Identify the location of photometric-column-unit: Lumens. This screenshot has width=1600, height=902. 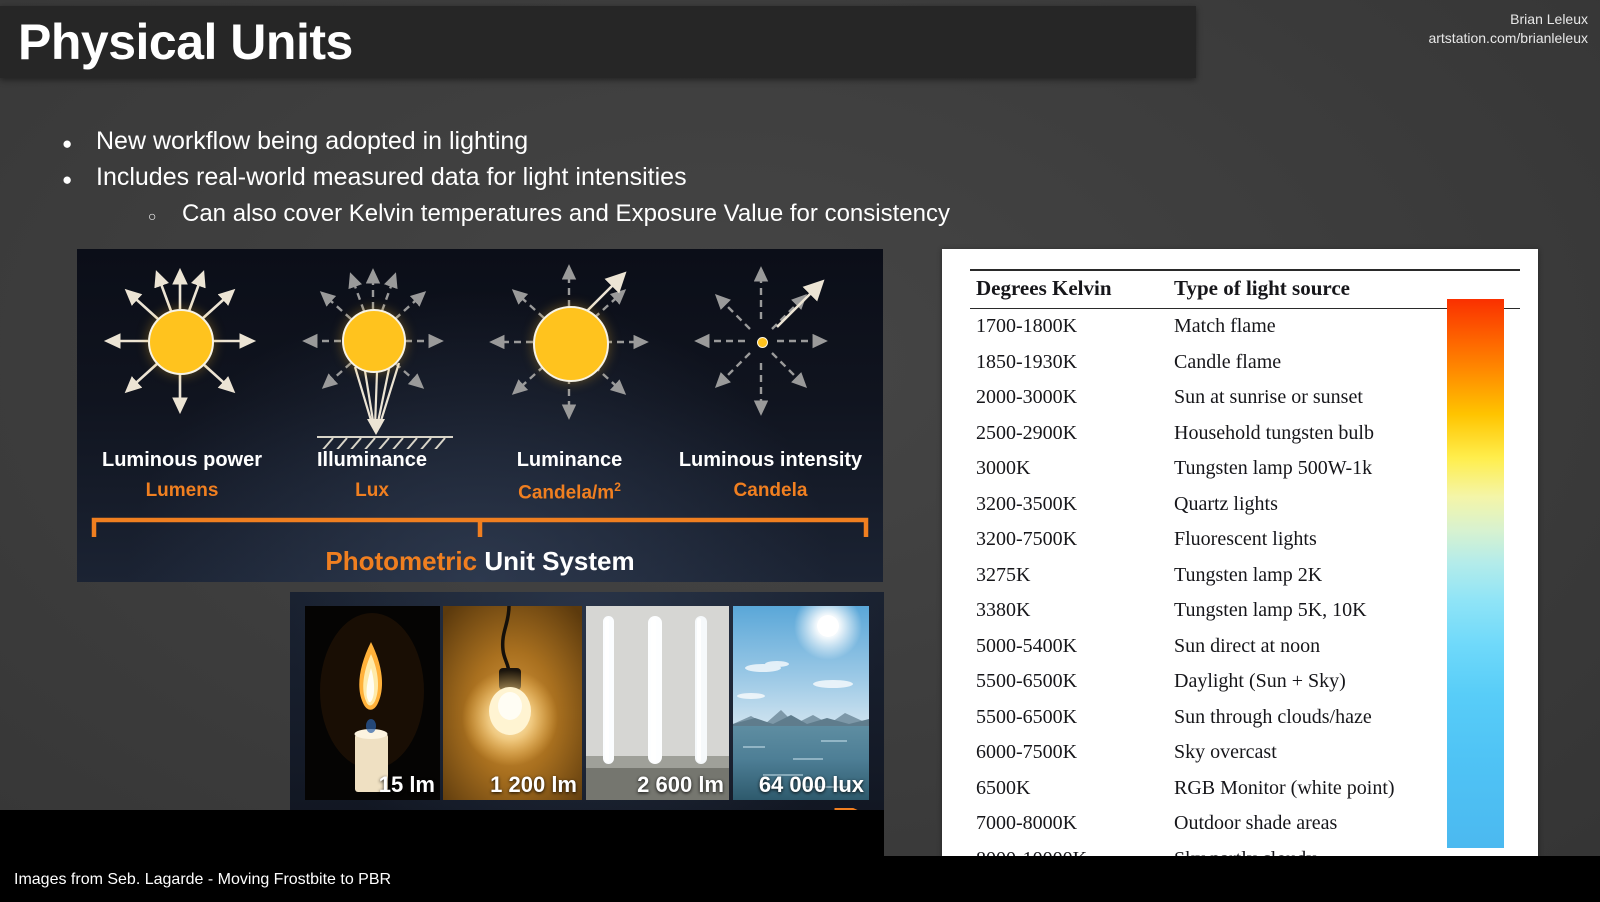
(182, 490).